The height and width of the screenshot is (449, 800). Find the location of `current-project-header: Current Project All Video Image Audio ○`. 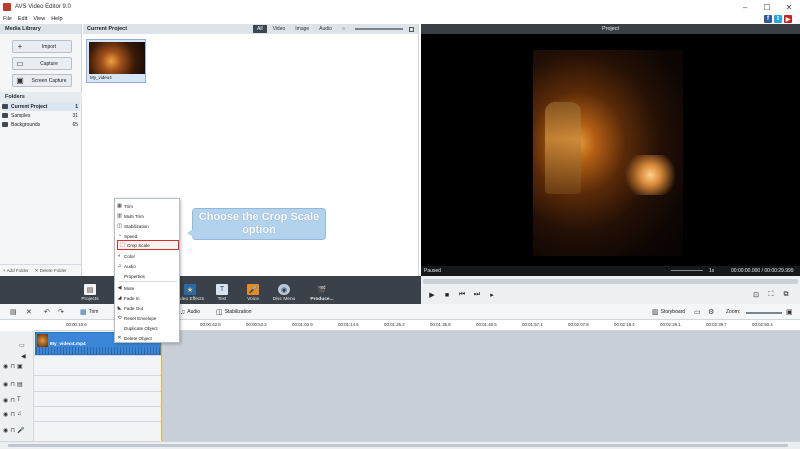

current-project-header: Current Project All Video Image Audio ○ is located at coordinates (250, 29).